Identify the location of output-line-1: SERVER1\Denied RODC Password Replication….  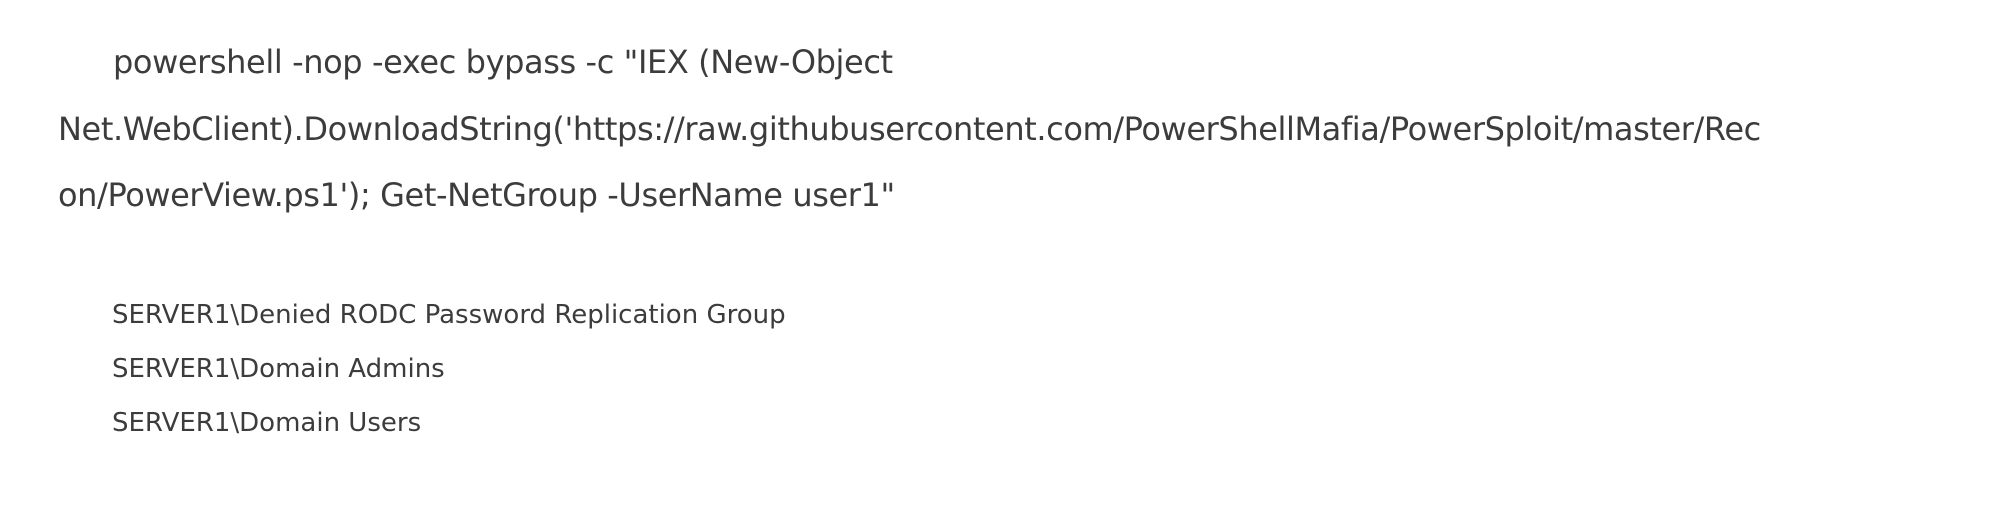
(449, 315).